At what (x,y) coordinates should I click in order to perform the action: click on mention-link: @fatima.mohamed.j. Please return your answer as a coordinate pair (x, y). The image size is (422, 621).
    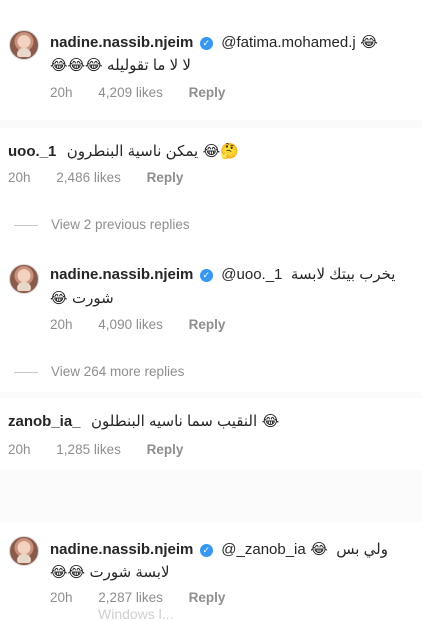
    Looking at the image, I should click on (288, 42).